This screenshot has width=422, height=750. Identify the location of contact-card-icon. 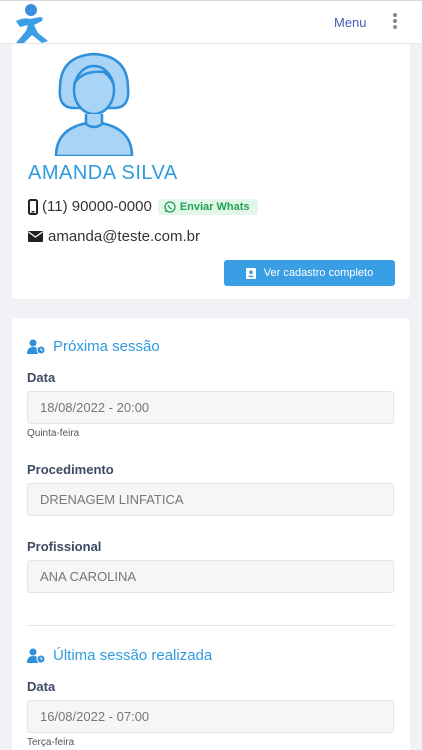
(250, 273).